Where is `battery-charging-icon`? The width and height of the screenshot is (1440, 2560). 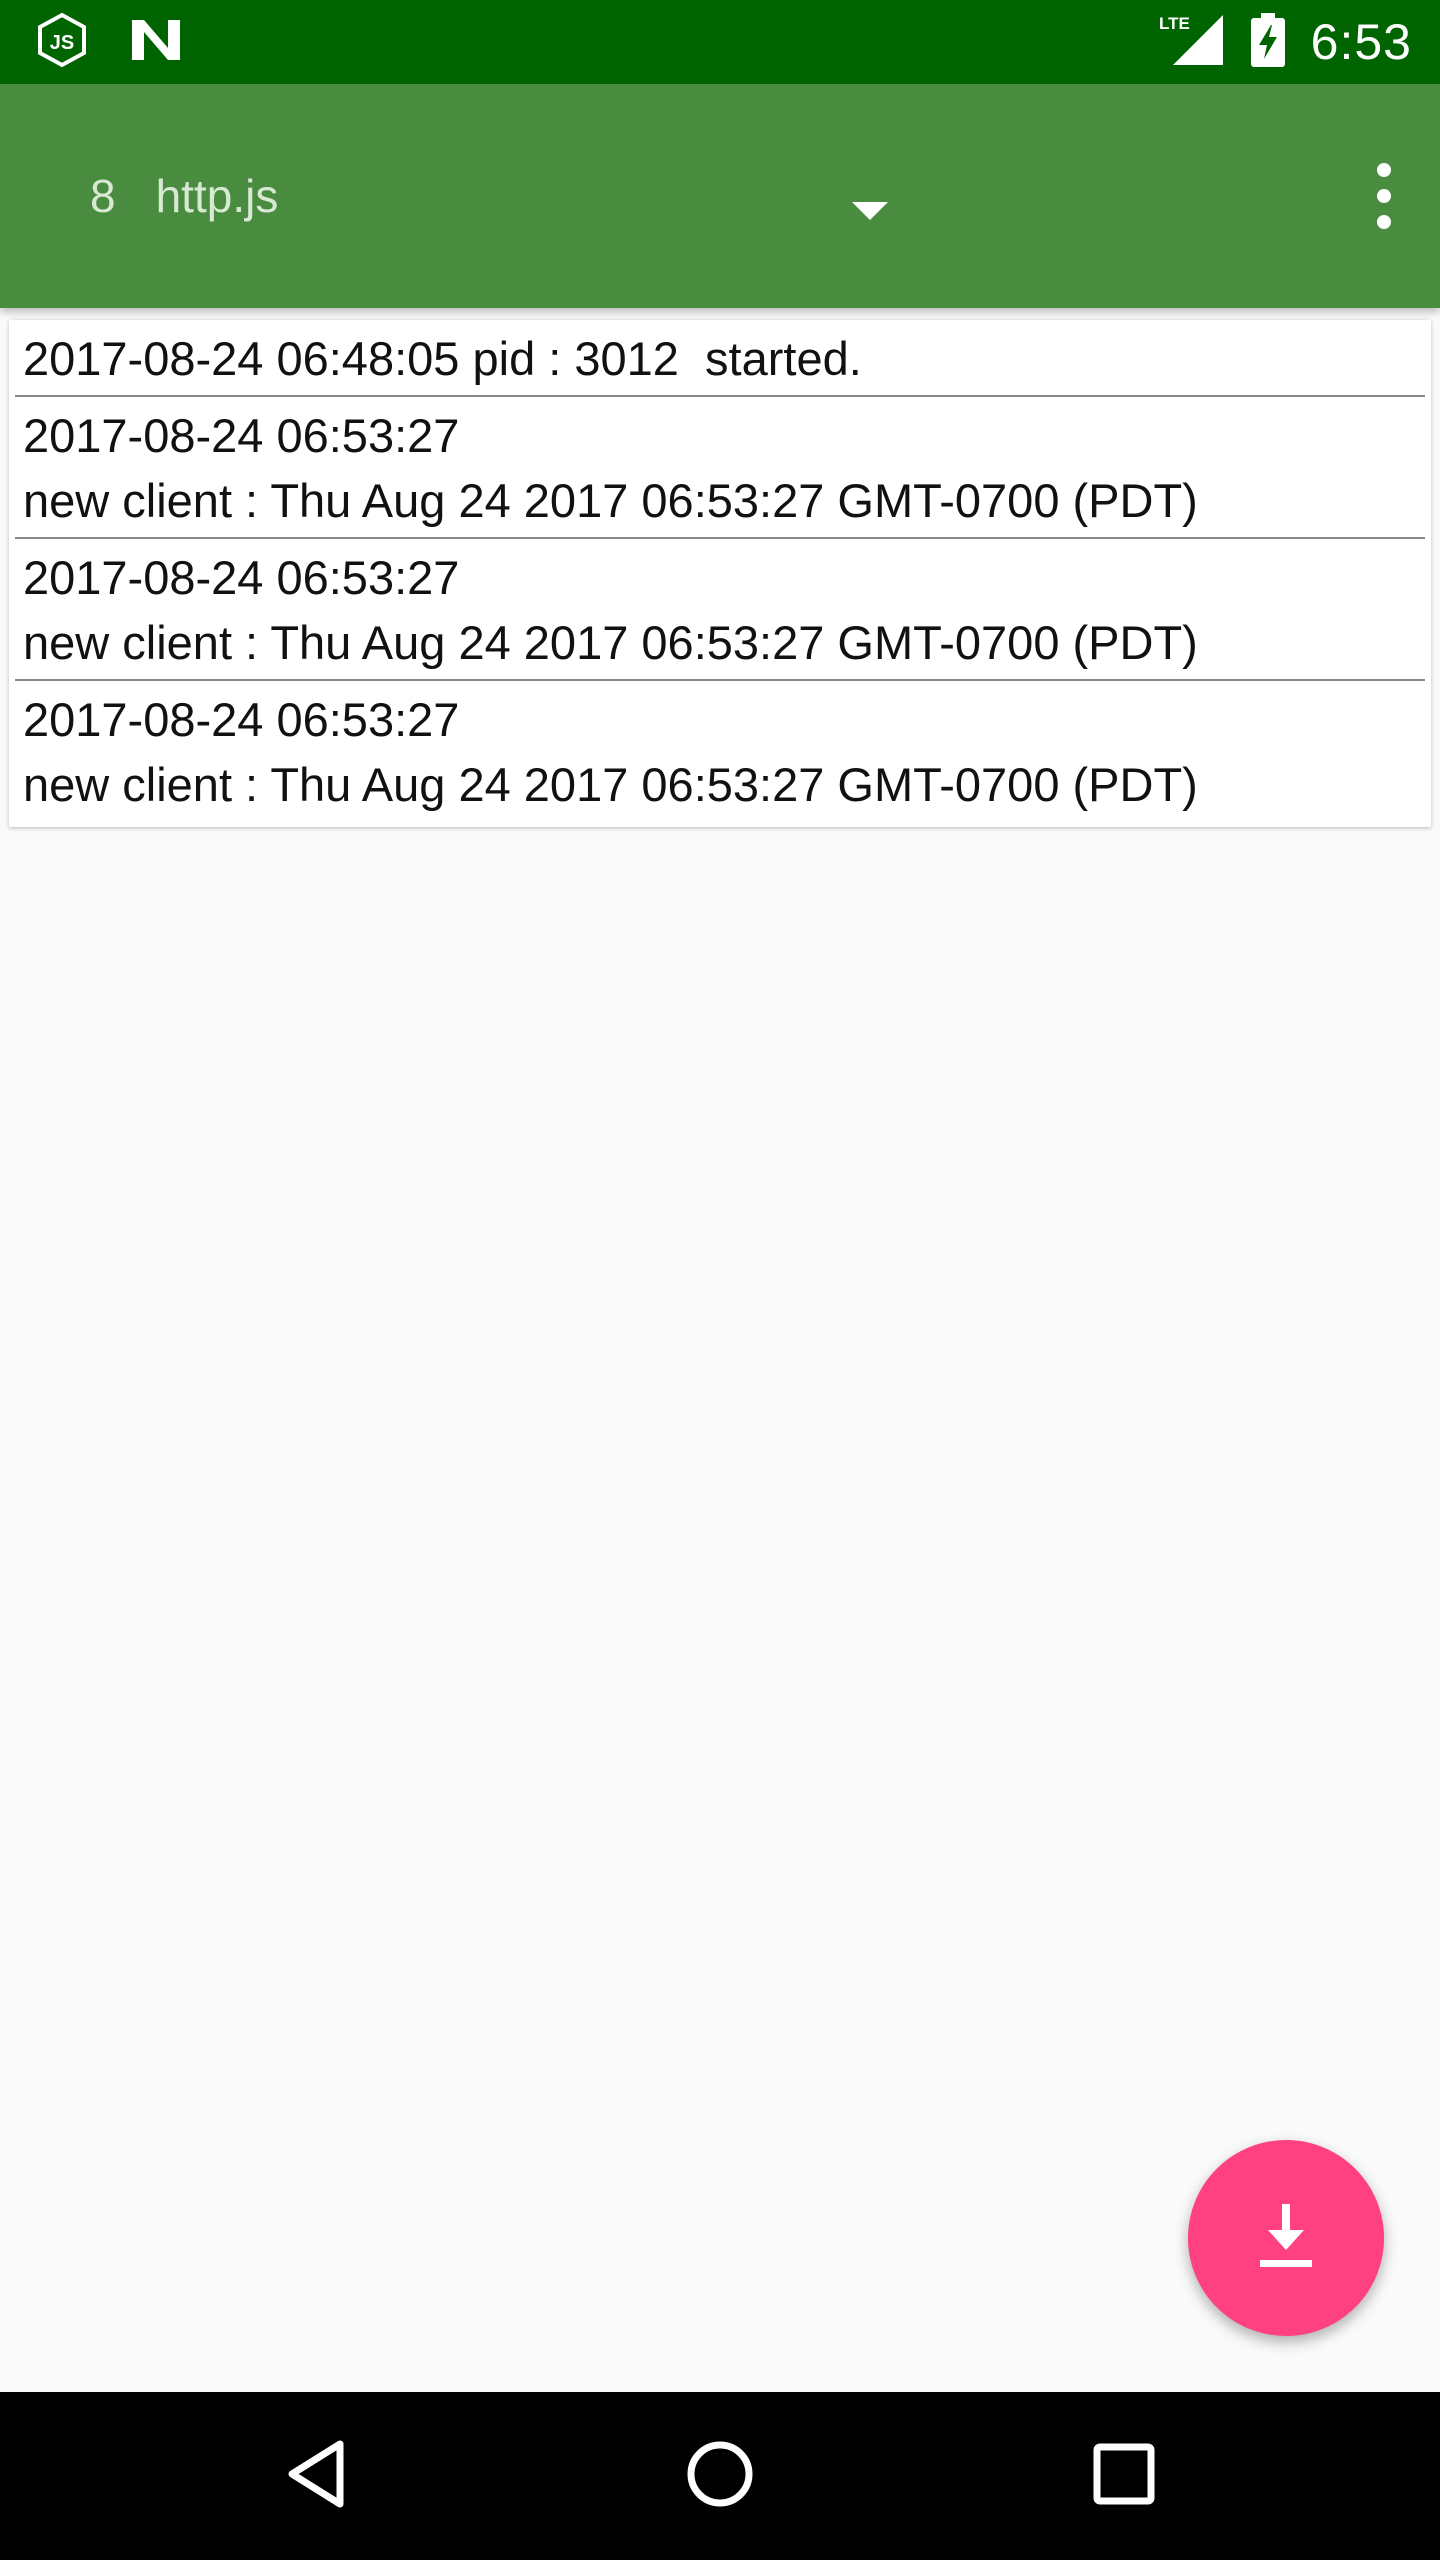 battery-charging-icon is located at coordinates (1267, 42).